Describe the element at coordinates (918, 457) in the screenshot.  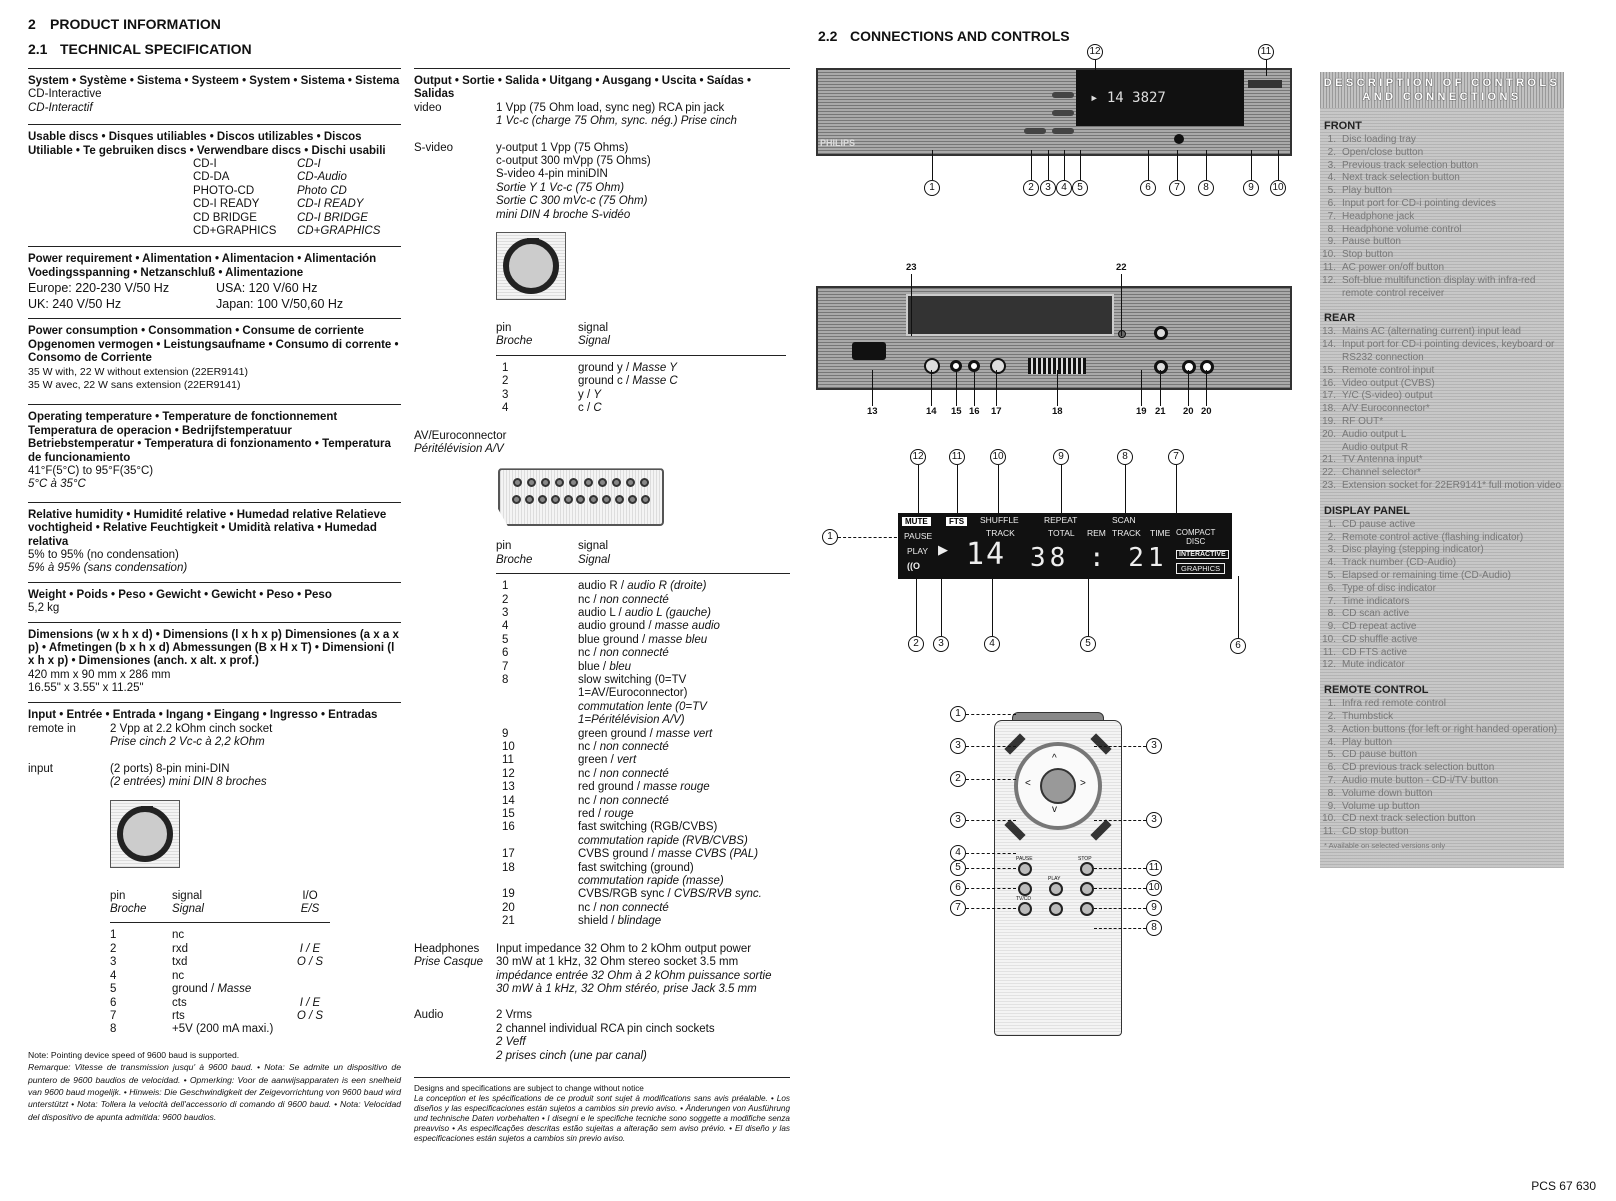
I see `display-callout-12: 12` at that location.